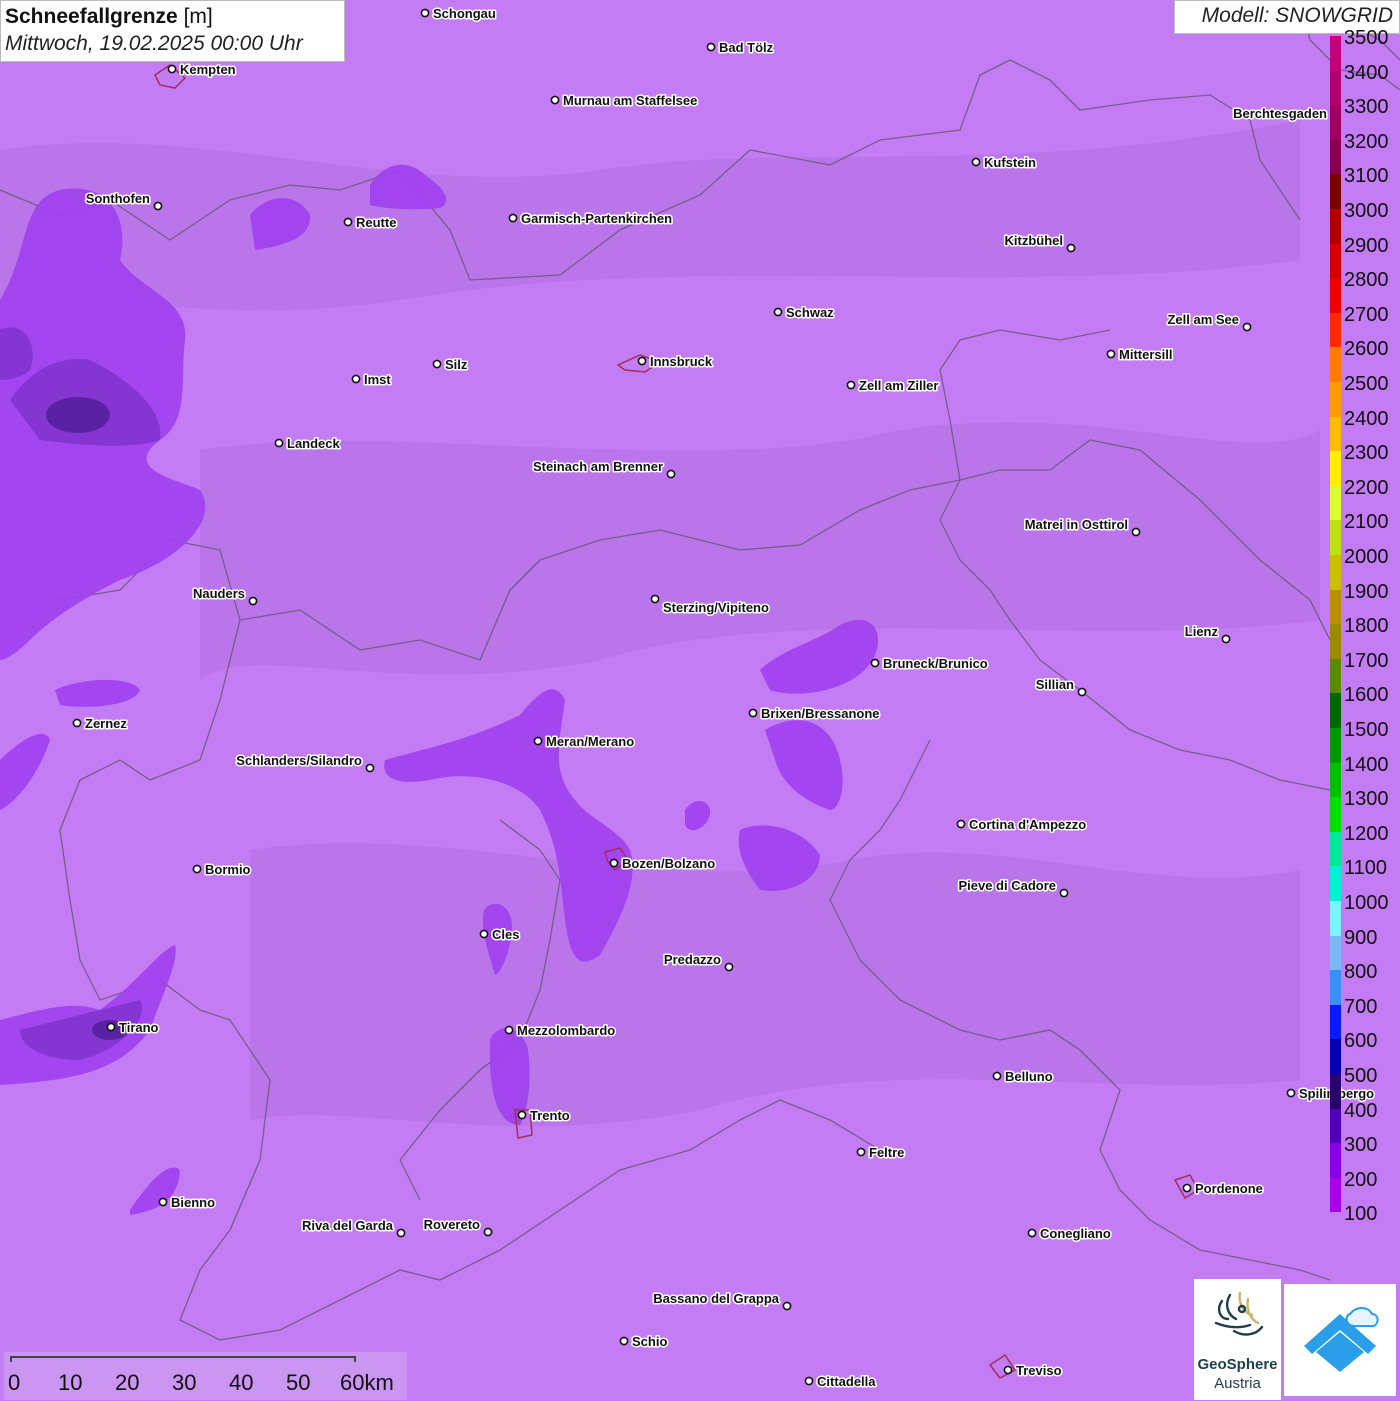 This screenshot has width=1400, height=1401. I want to click on city-label: Cles, so click(505, 934).